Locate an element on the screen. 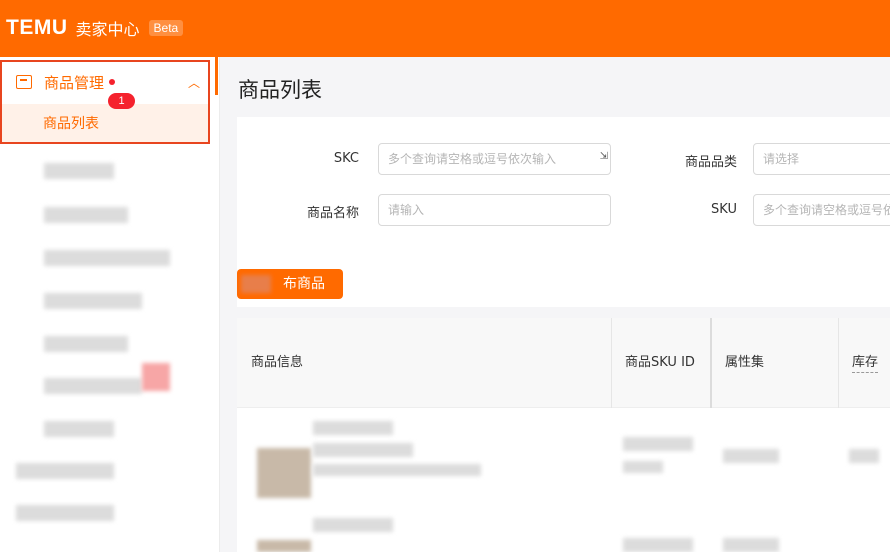 This screenshot has height=552, width=890. category-select: 请选择 is located at coordinates (821, 159).